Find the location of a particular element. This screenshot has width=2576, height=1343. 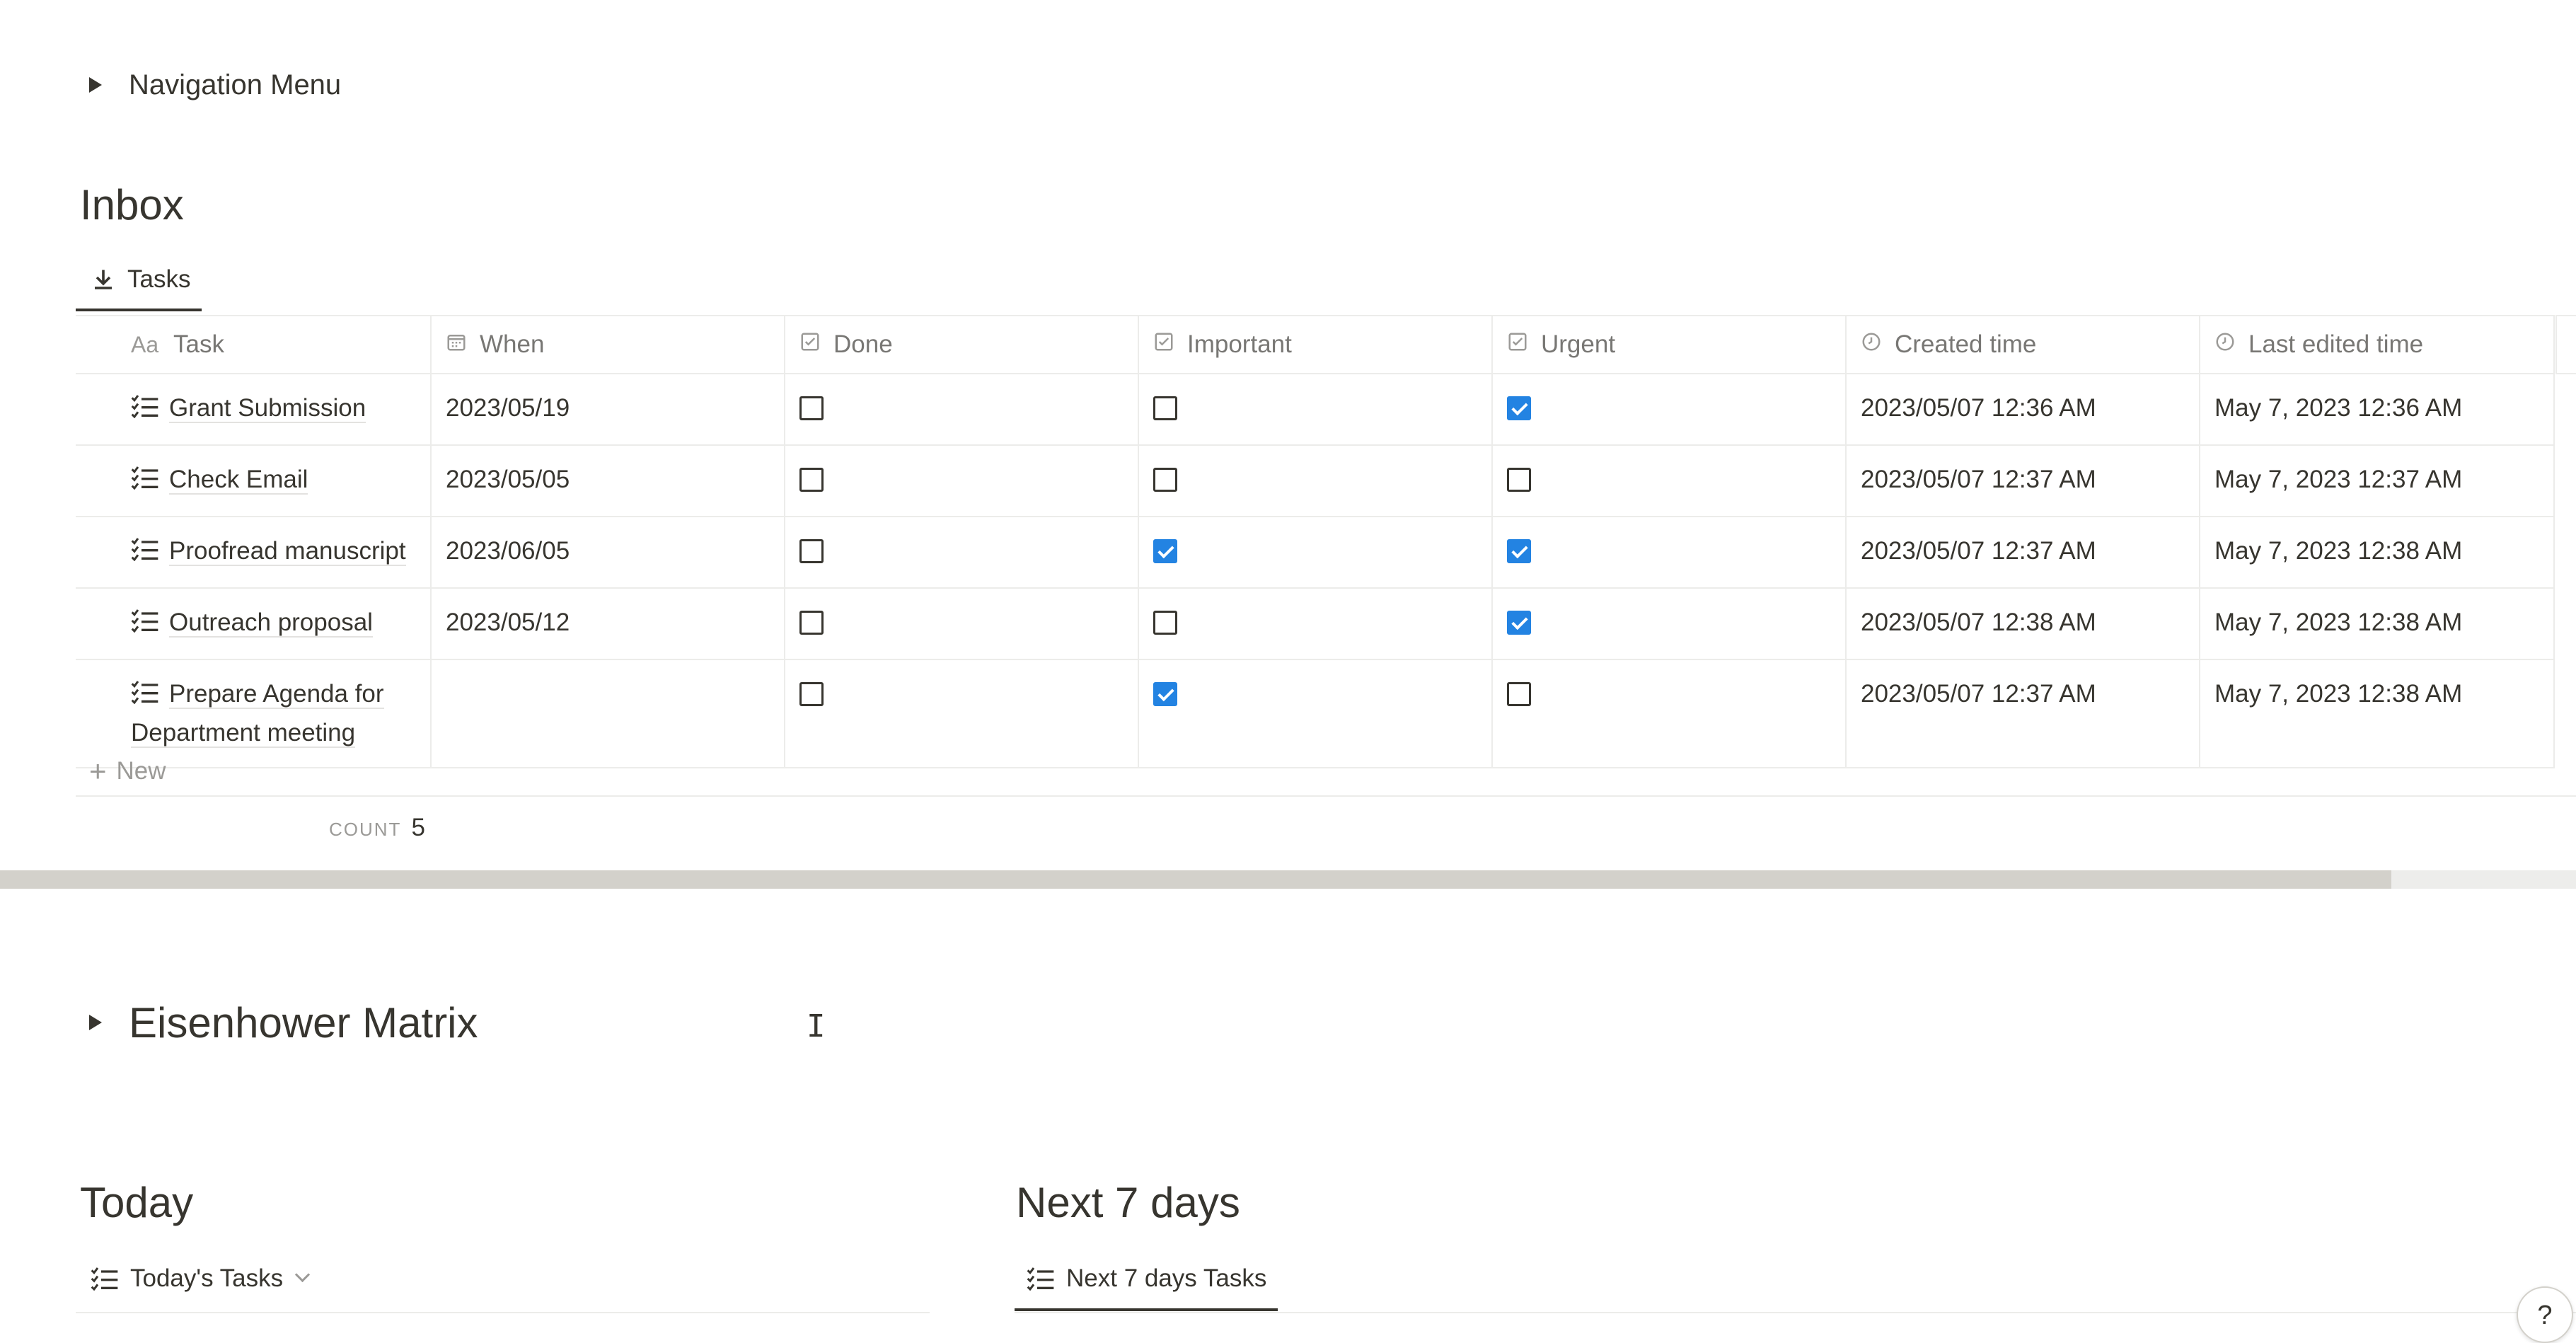

when-cell: 2023/06/05 is located at coordinates (608, 553).